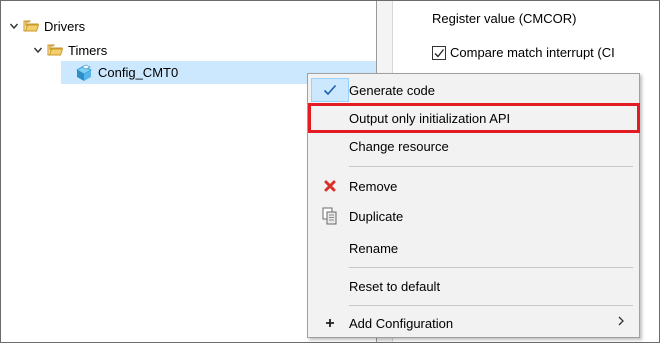 This screenshot has height=343, width=660. Describe the element at coordinates (474, 186) in the screenshot. I see `menu-item-remove: Remove` at that location.